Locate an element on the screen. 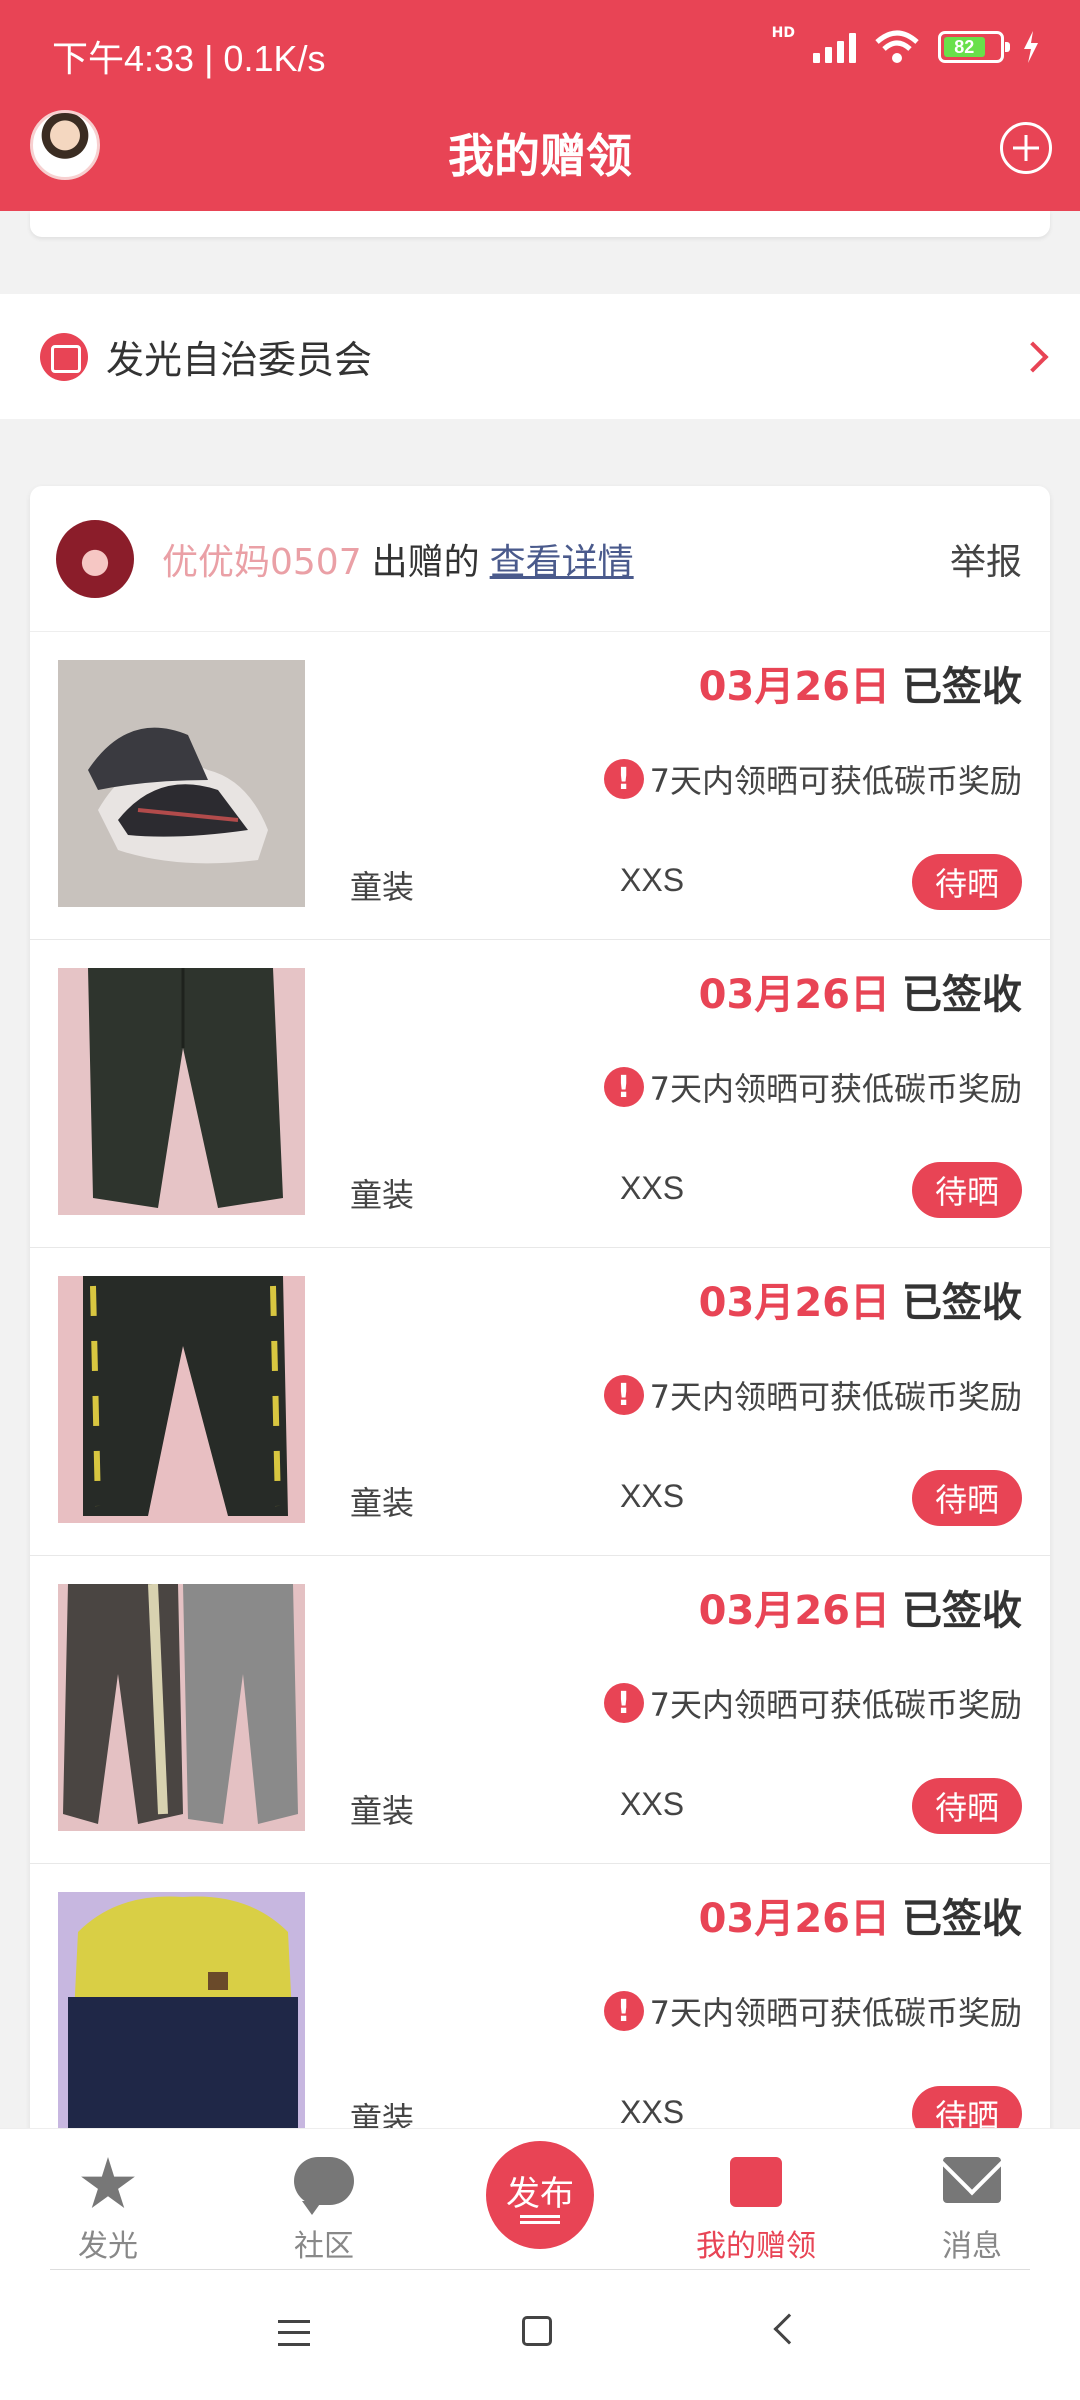 The width and height of the screenshot is (1080, 2400). app-header: 我的赠领 is located at coordinates (540, 157).